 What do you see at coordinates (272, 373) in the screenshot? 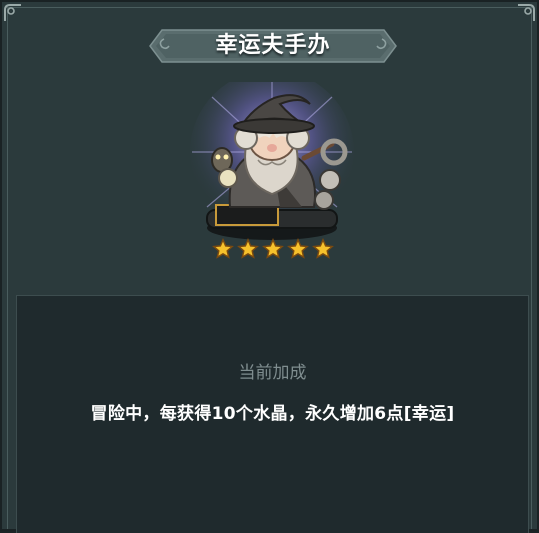
I see `current-bonus-label: 当前加成` at bounding box center [272, 373].